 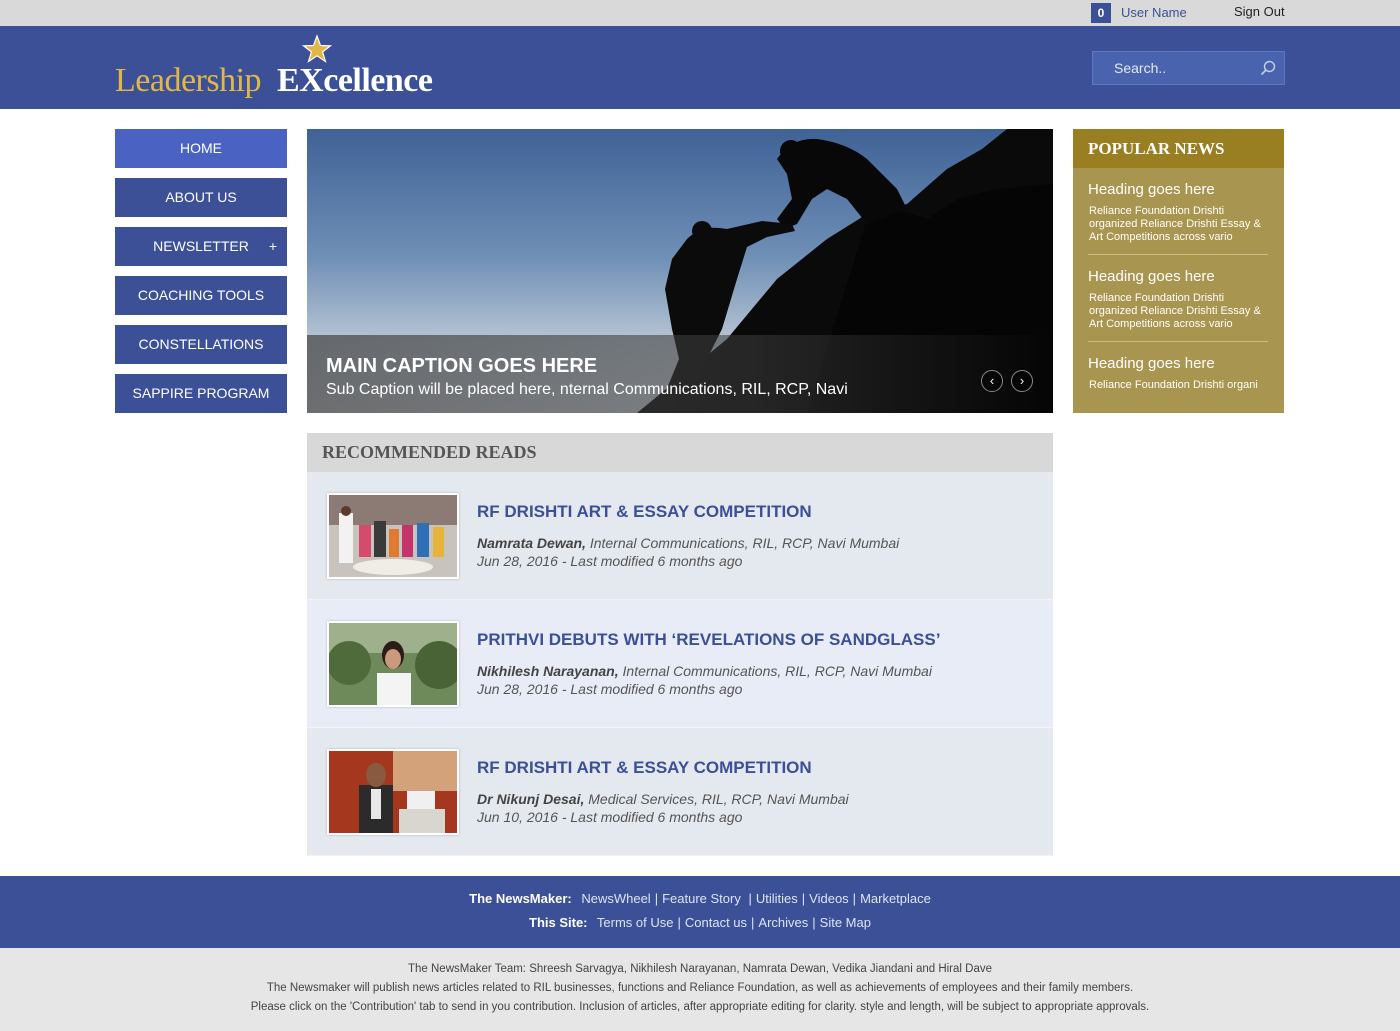 What do you see at coordinates (783, 922) in the screenshot?
I see `footer-link-archives: Archives` at bounding box center [783, 922].